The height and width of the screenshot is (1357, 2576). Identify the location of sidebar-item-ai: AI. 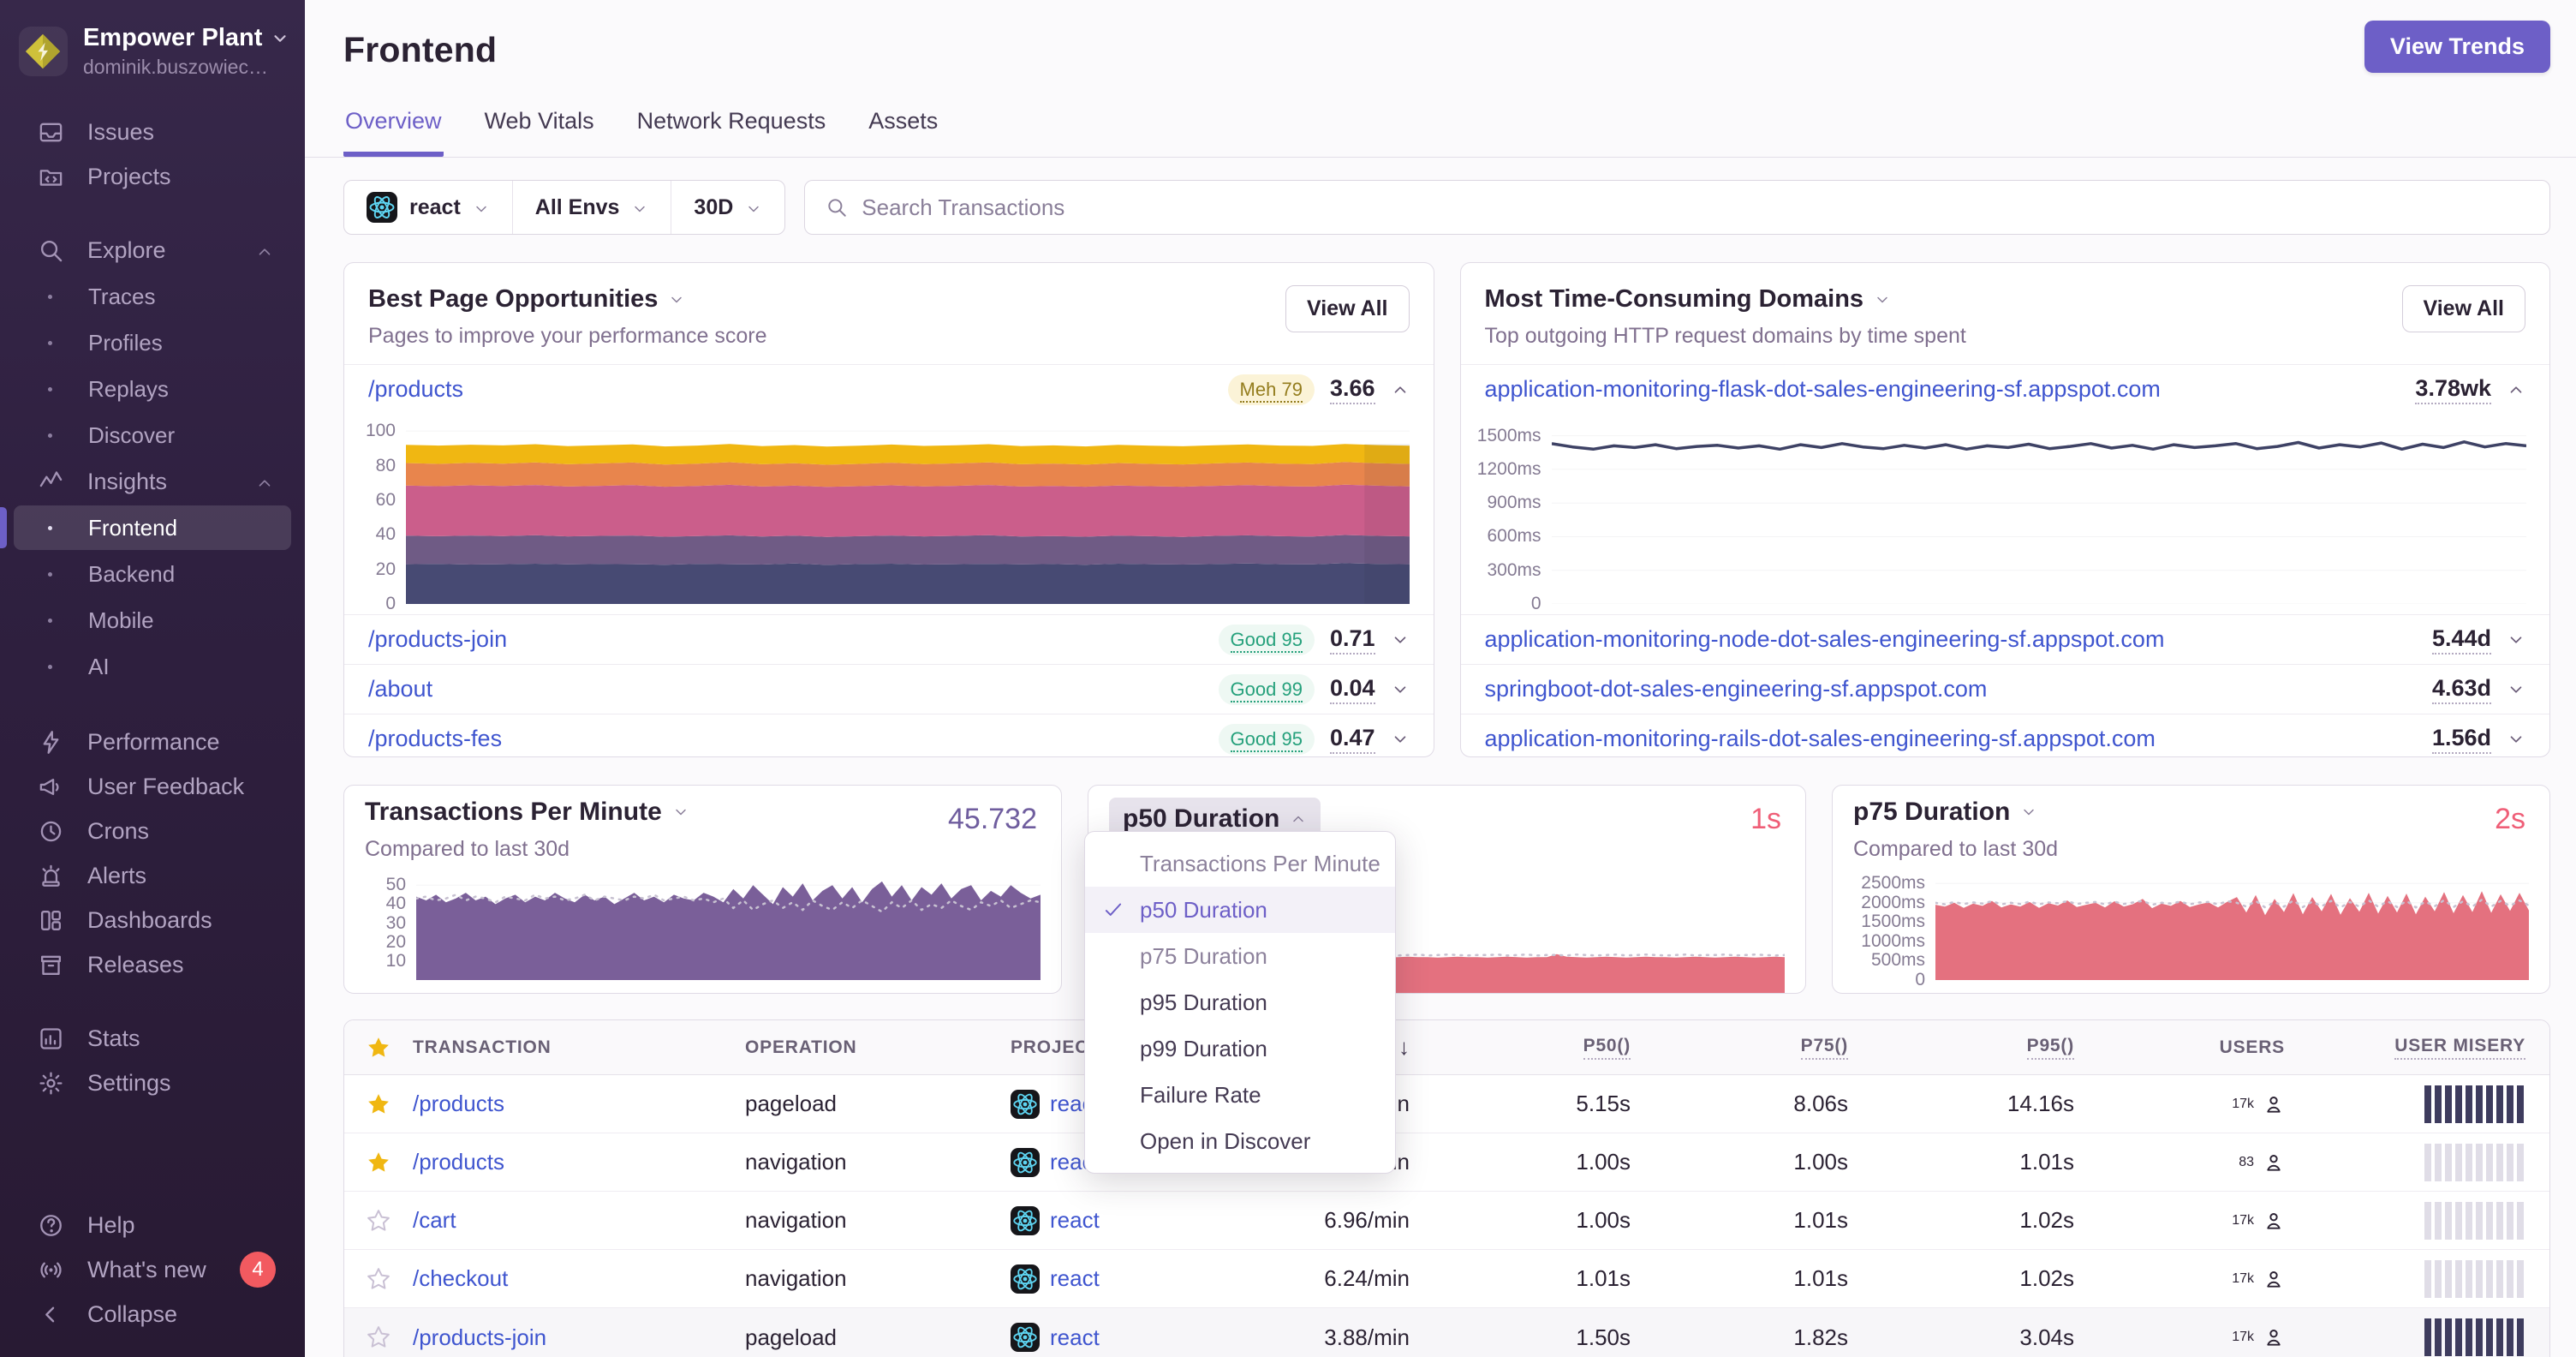
(152, 667).